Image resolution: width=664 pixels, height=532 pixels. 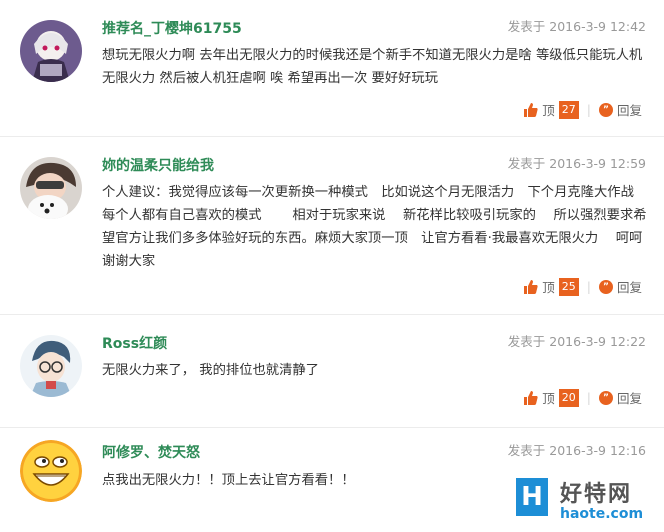 I want to click on like-count: 20, so click(x=568, y=397).